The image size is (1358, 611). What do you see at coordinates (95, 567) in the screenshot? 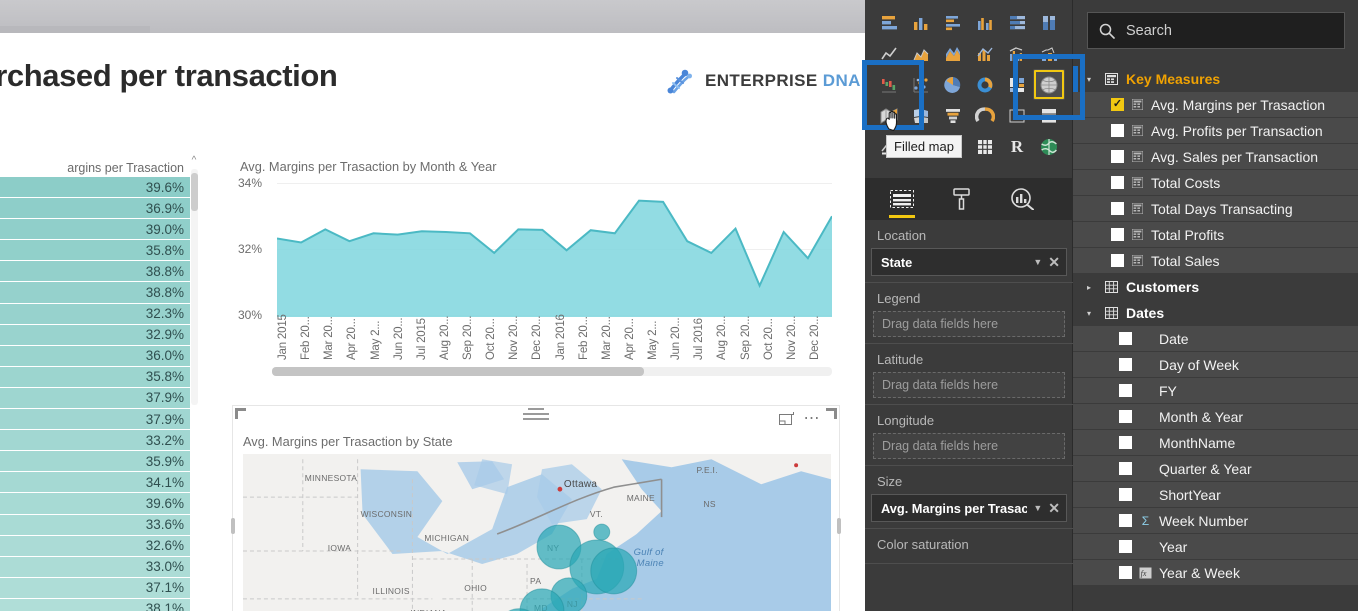
I see `table-row: 33.0%` at bounding box center [95, 567].